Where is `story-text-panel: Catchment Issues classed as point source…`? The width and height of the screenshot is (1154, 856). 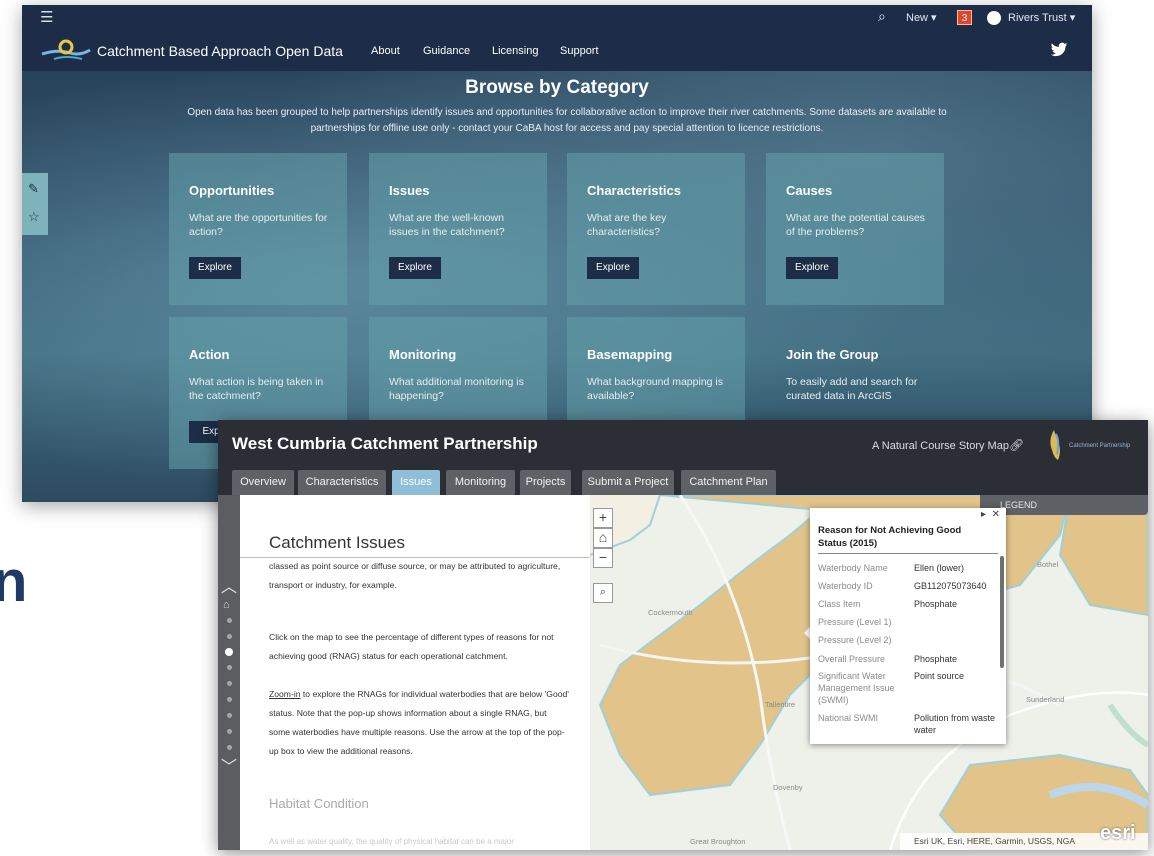
story-text-panel: Catchment Issues classed as point source… is located at coordinates (415, 672).